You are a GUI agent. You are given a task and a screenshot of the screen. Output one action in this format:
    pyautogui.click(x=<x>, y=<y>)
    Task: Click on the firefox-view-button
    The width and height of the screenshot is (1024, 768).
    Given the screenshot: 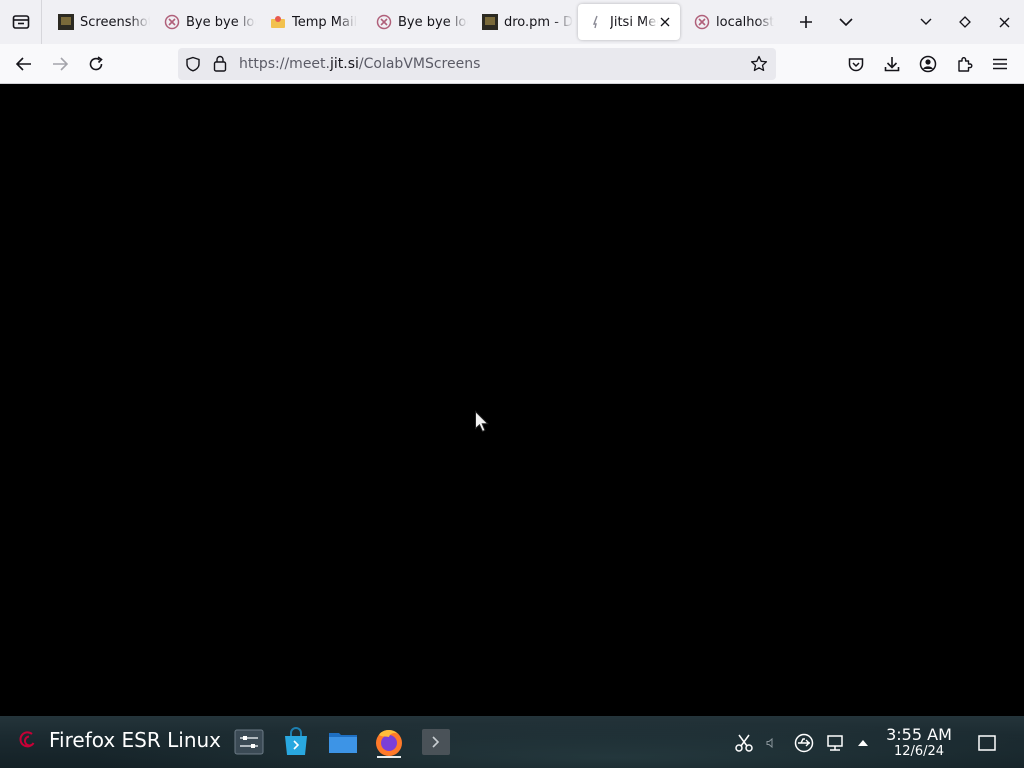 What is the action you would take?
    pyautogui.click(x=21, y=22)
    